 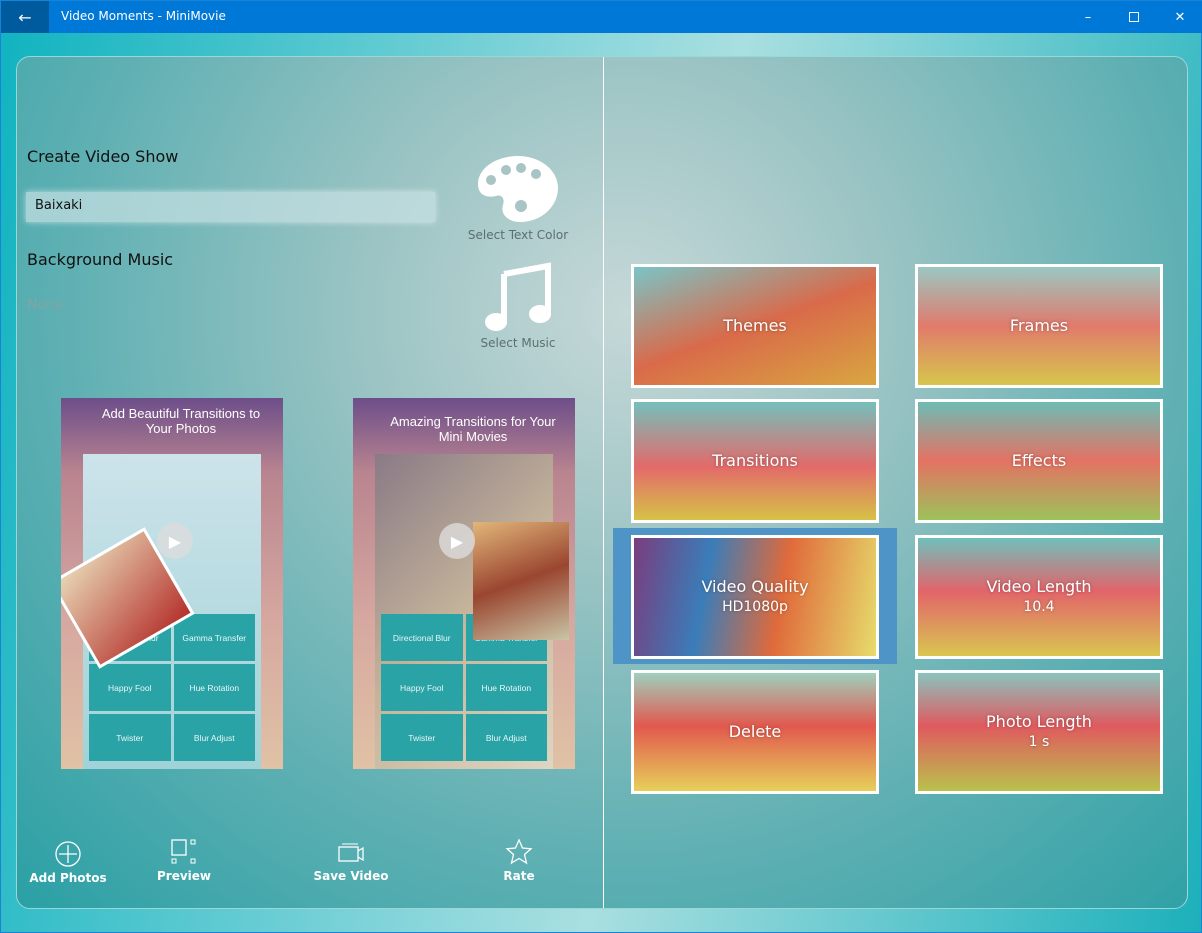 I want to click on tile-label: Effects, so click(x=1039, y=460).